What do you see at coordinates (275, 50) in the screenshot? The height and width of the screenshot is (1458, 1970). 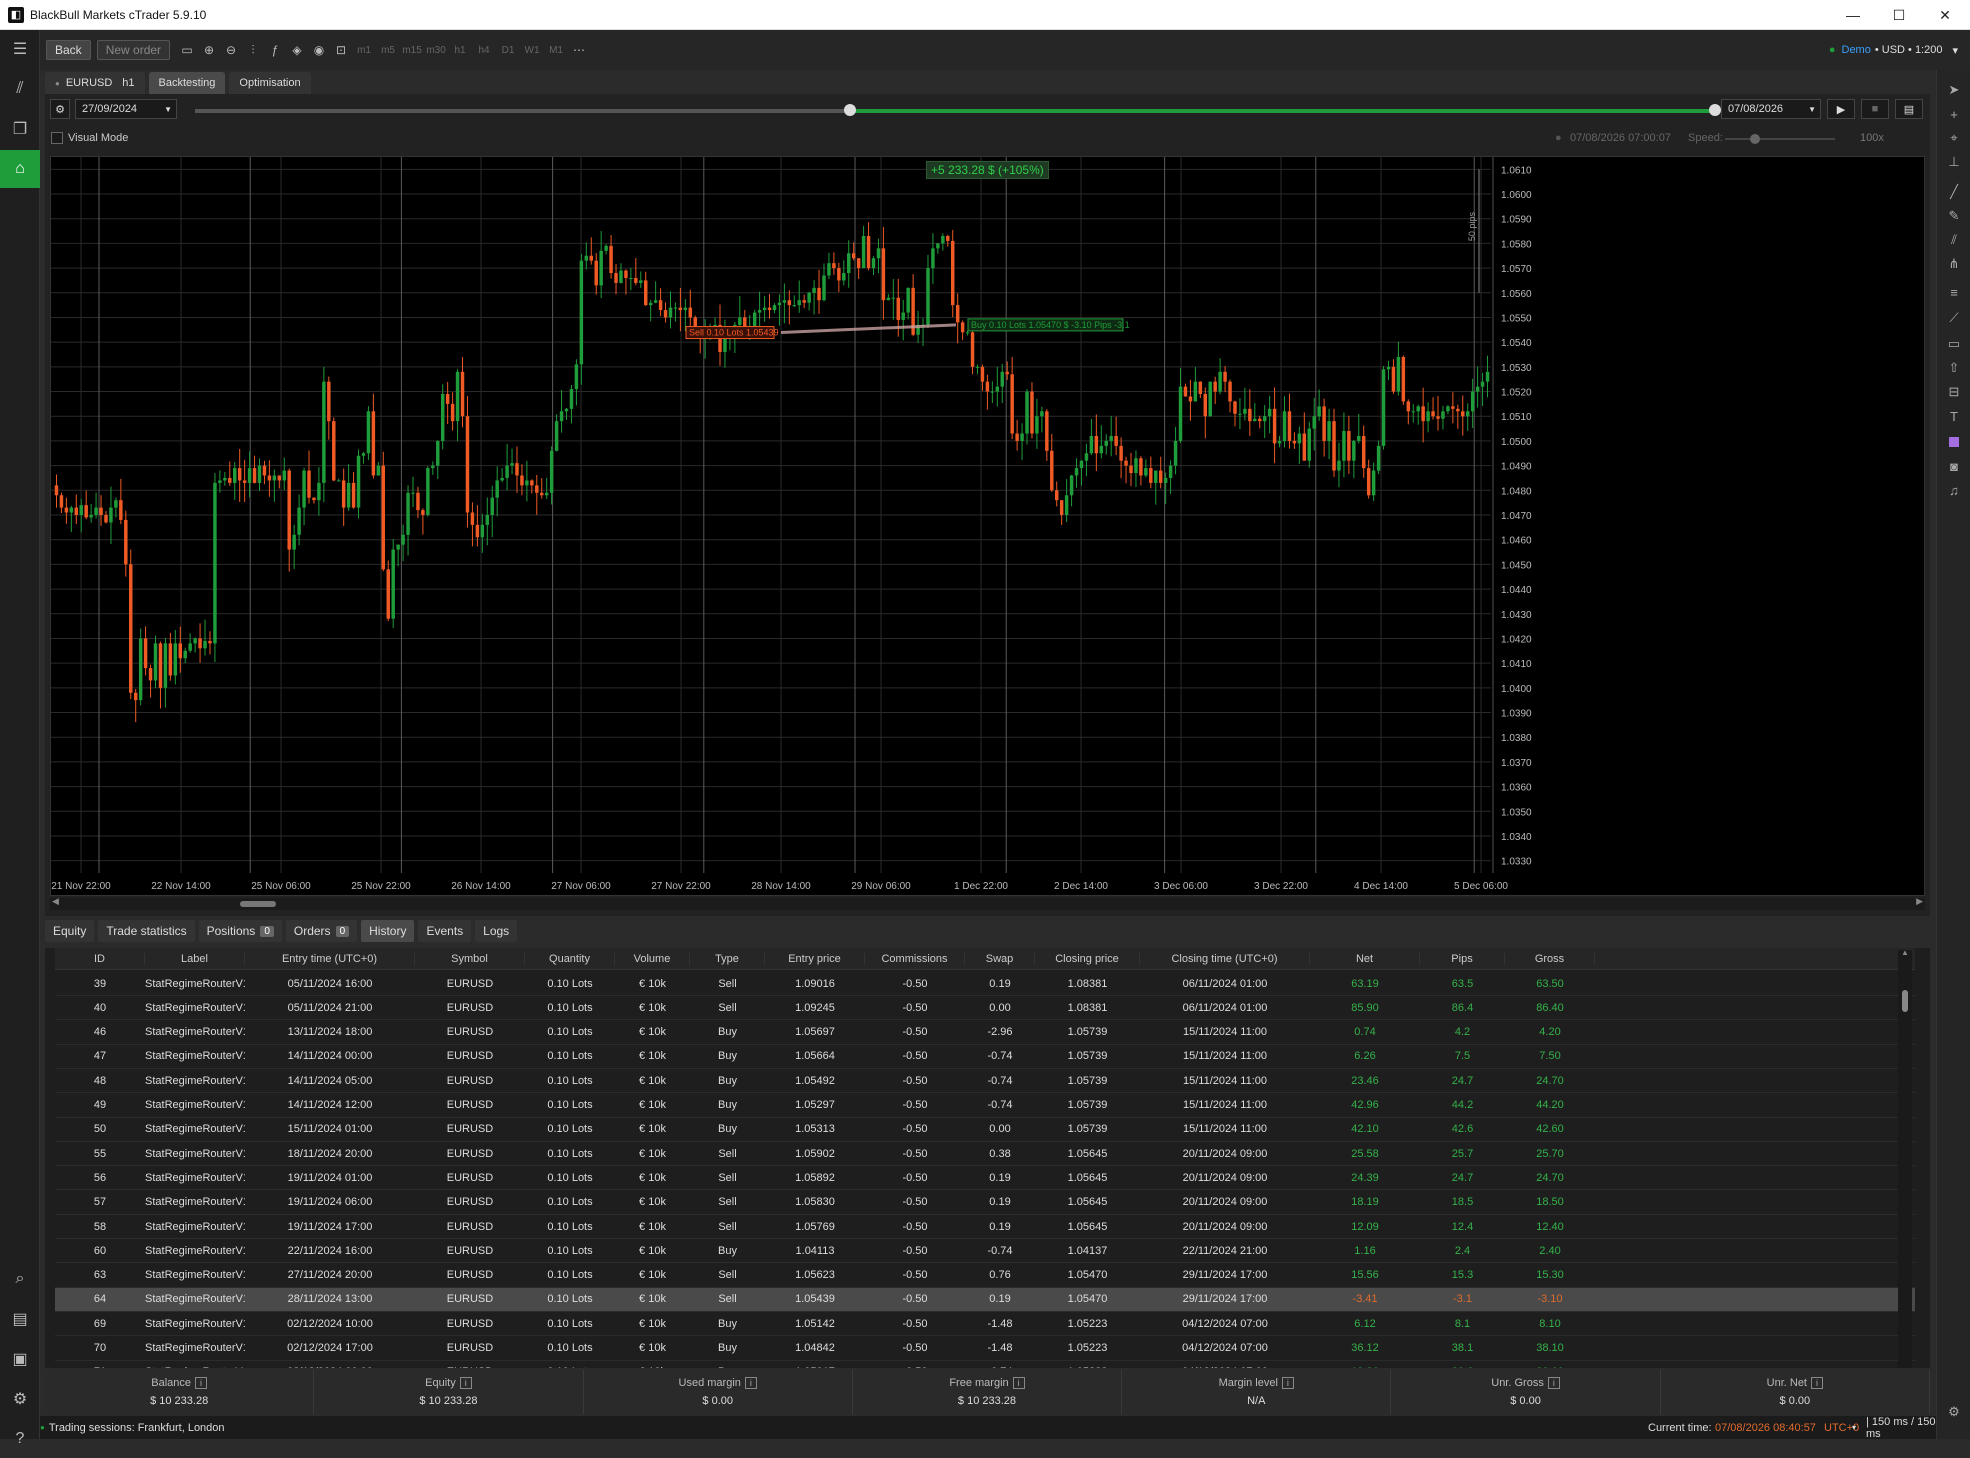 I see `indicators-icon: ƒ` at bounding box center [275, 50].